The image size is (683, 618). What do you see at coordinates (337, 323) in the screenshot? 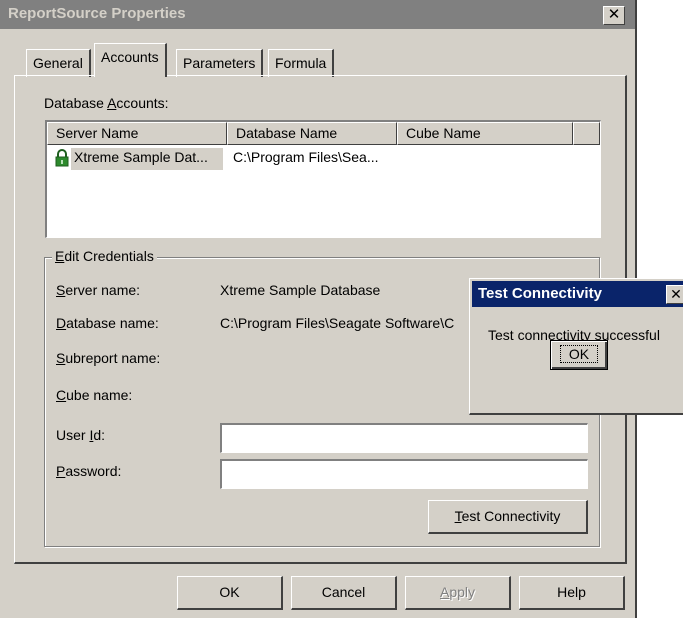
I see `database-name-value: C:\Program Files\Seagate Software\C` at bounding box center [337, 323].